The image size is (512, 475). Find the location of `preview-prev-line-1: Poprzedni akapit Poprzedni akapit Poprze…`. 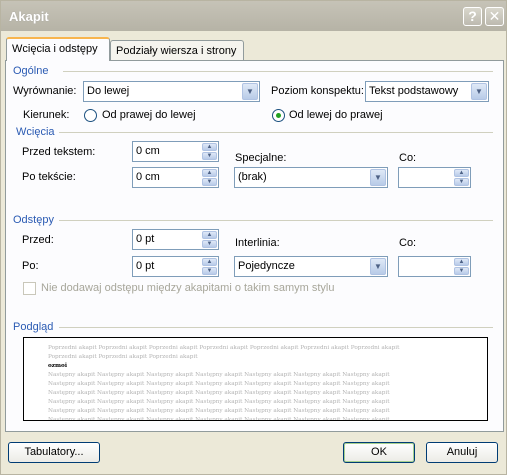

preview-prev-line-1: Poprzedni akapit Poprzedni akapit Poprze… is located at coordinates (224, 348).